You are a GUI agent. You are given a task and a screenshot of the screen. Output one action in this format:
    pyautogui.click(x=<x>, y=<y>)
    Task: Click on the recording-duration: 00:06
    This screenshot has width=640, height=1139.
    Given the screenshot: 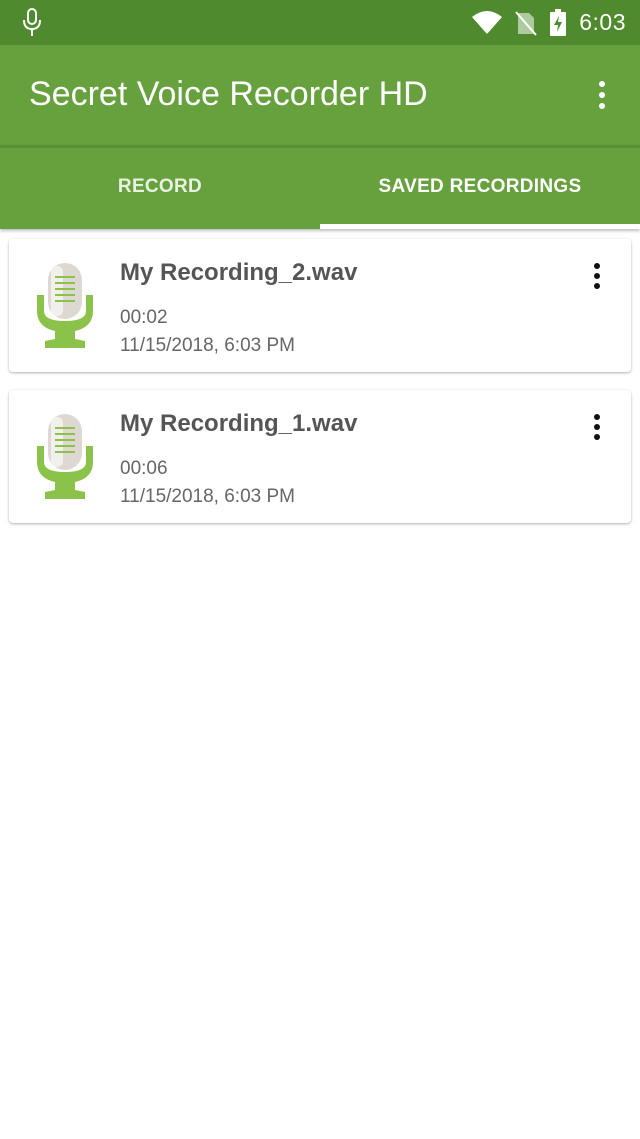 What is the action you would take?
    pyautogui.click(x=144, y=468)
    